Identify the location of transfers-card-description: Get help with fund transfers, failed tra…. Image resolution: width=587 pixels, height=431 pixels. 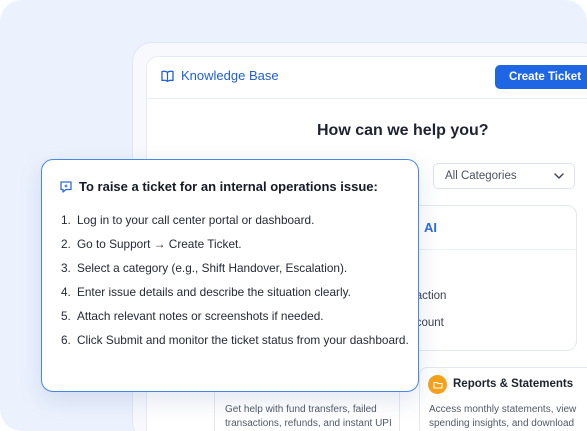
(308, 416).